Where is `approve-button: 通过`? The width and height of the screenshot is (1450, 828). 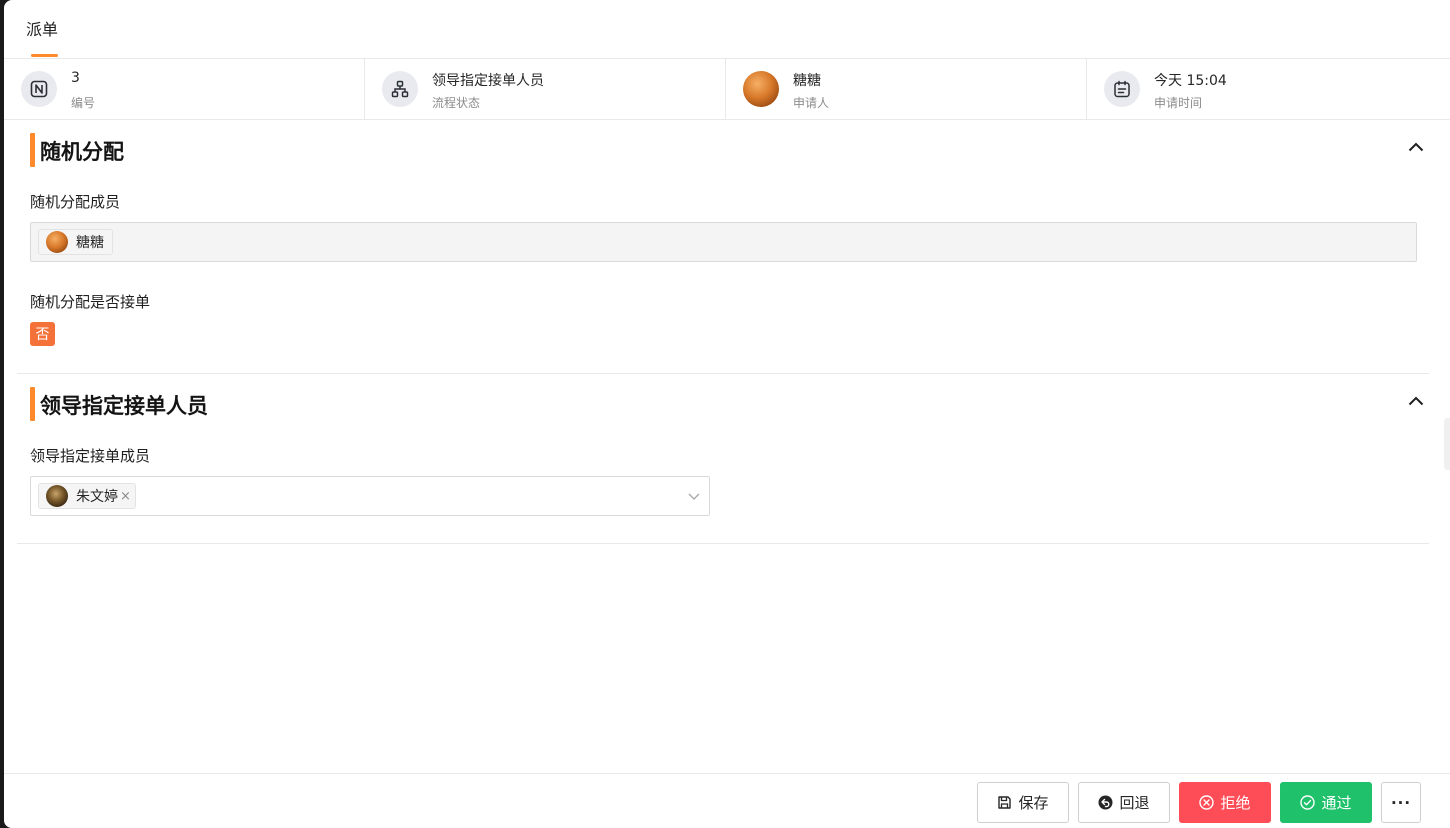 approve-button: 通过 is located at coordinates (1326, 802).